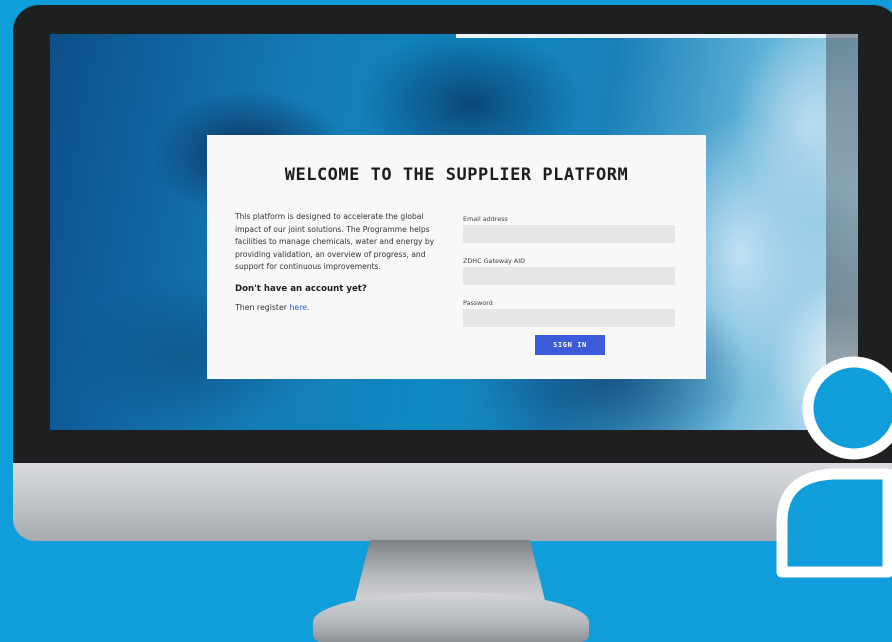 Image resolution: width=892 pixels, height=642 pixels. Describe the element at coordinates (657, 36) in the screenshot. I see `screen-top-strip` at that location.